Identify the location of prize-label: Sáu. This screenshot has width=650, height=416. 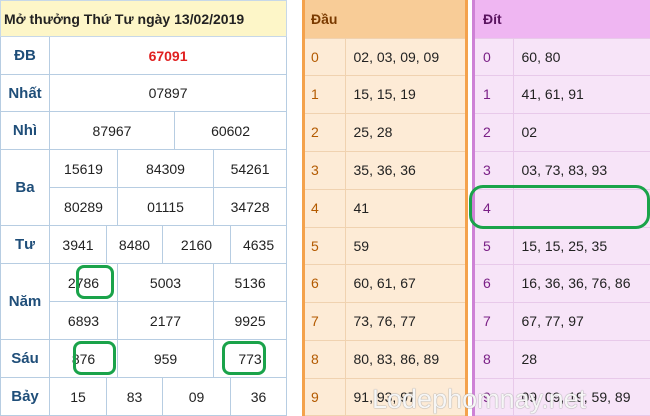
(25, 358).